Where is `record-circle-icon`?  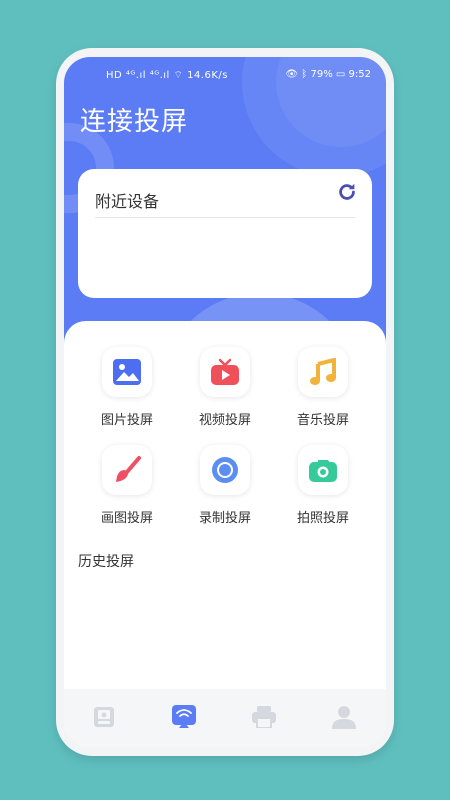 record-circle-icon is located at coordinates (225, 470).